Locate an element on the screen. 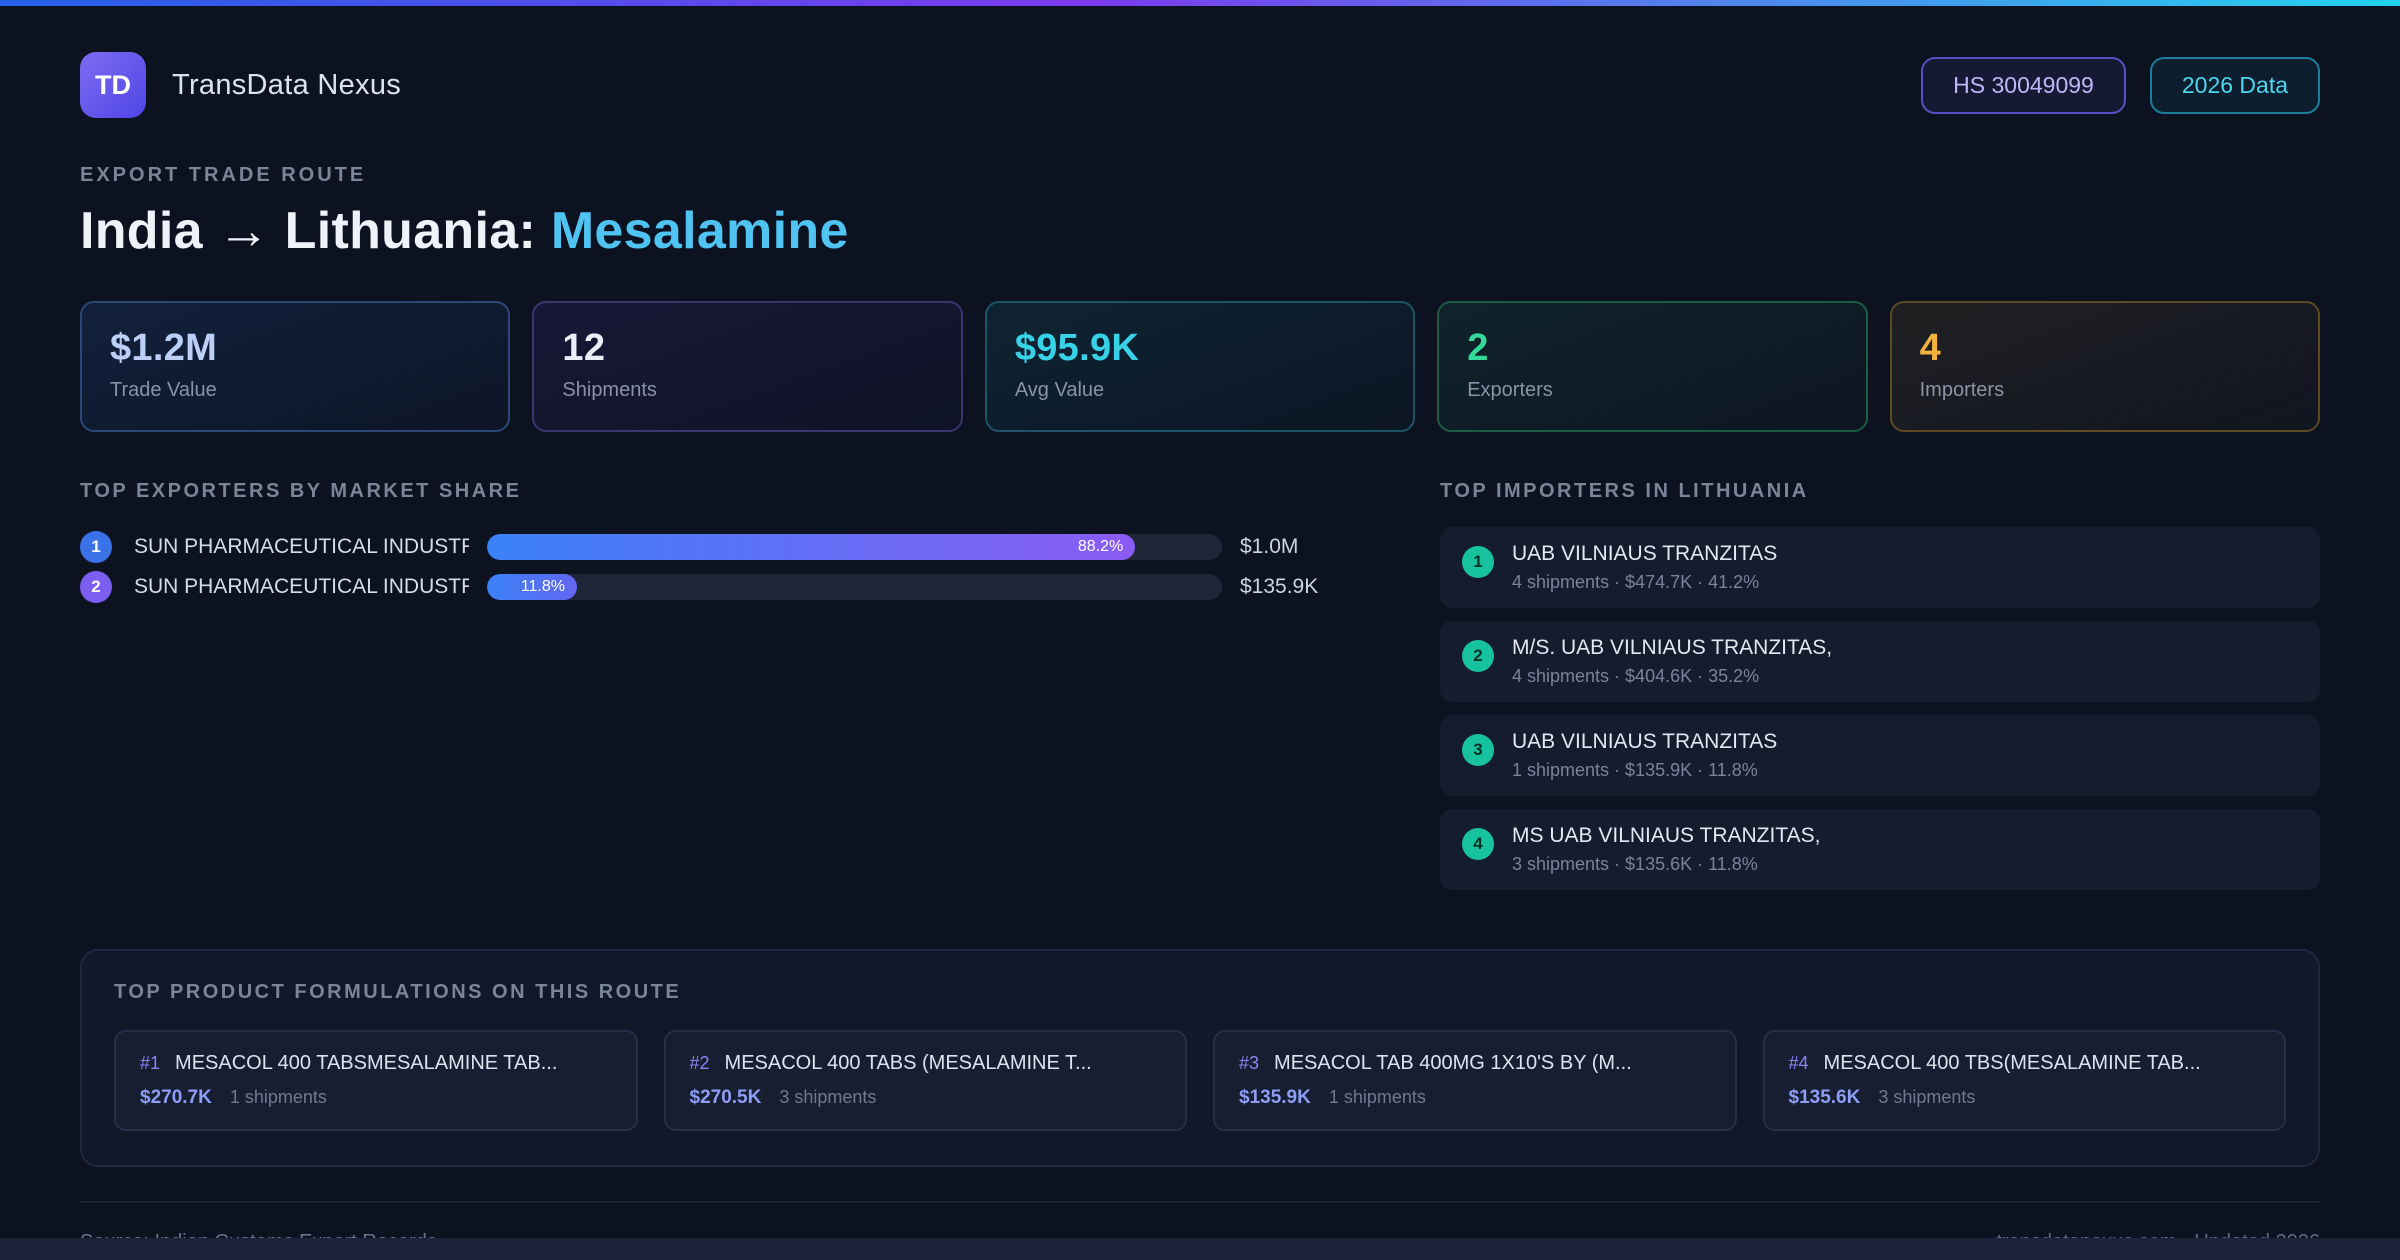 The height and width of the screenshot is (1260, 2400). product-meta-row: $270.7K 1 shipments is located at coordinates (376, 1098).